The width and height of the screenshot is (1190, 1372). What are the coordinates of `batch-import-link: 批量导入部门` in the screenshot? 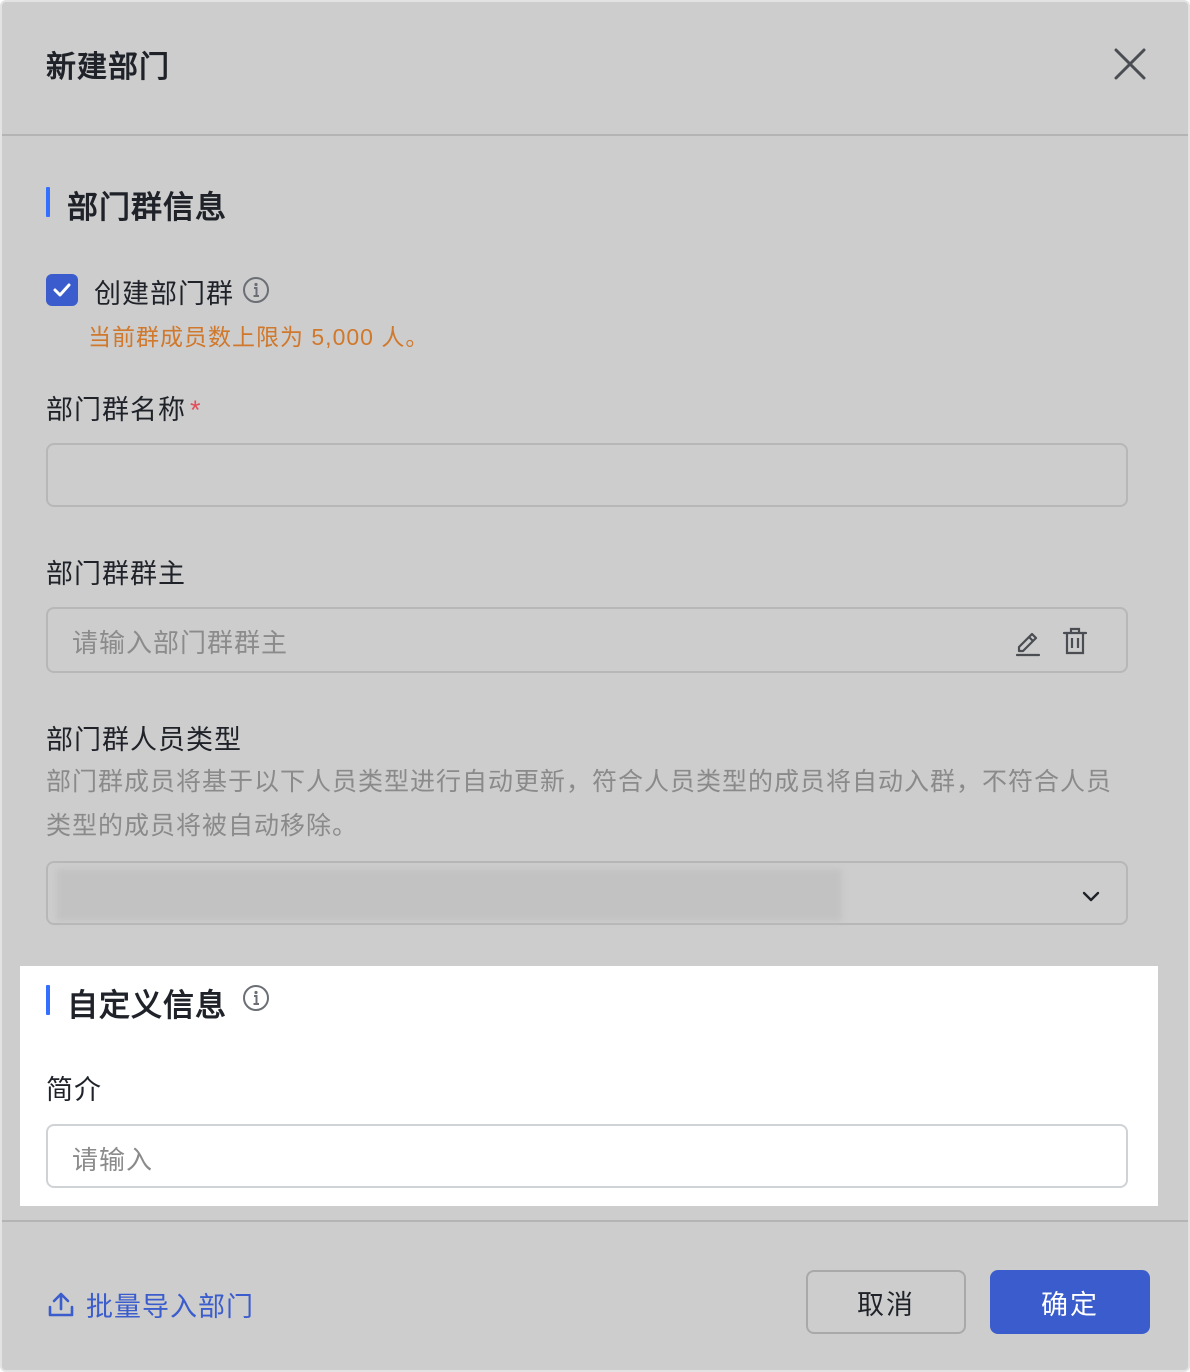 It's located at (150, 1304).